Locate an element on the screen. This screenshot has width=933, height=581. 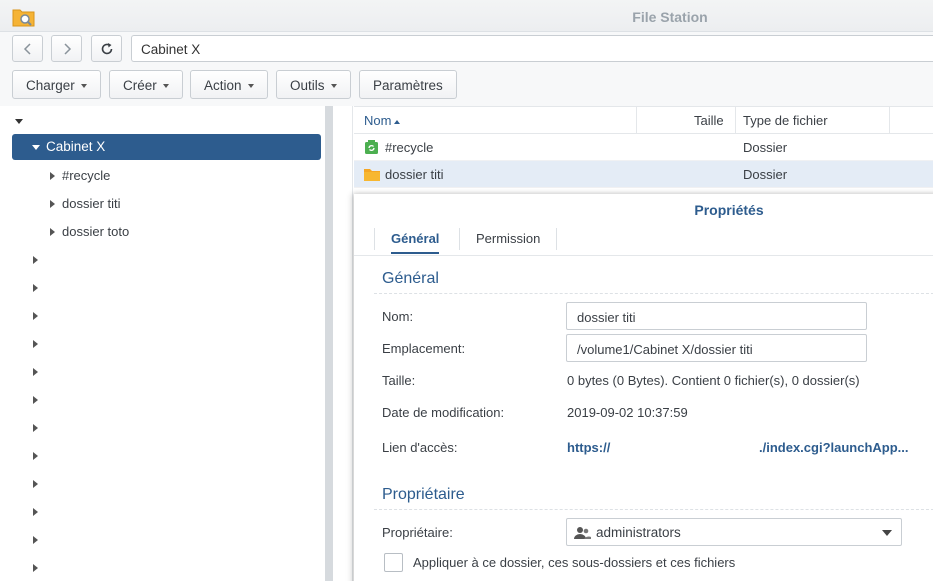
pane-gutter is located at coordinates (343, 343).